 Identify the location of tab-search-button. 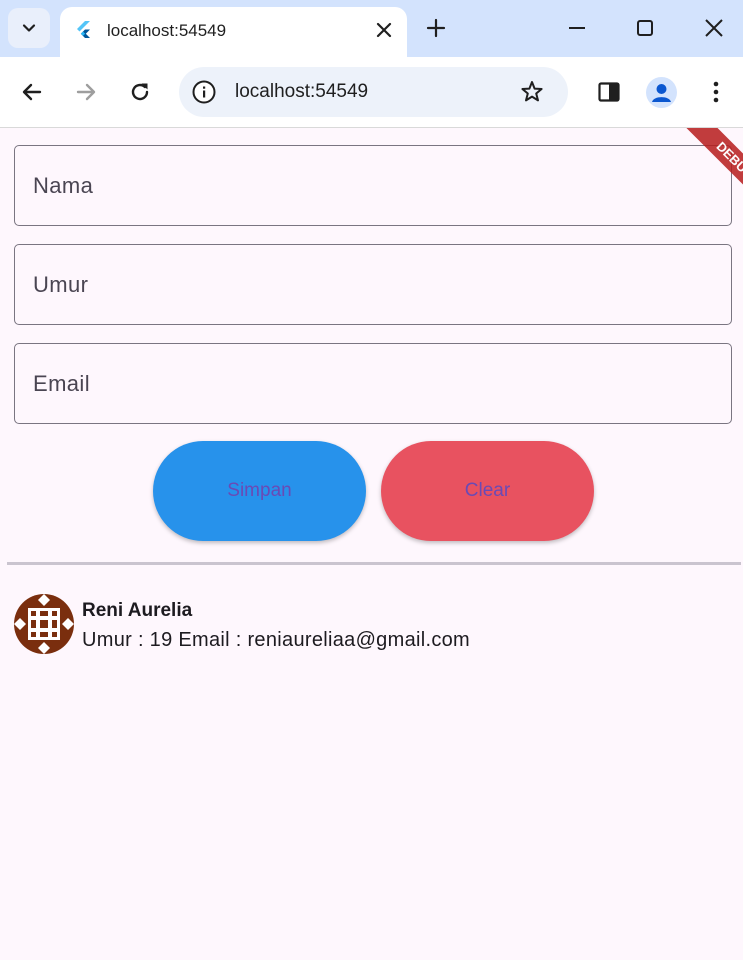
(29, 28).